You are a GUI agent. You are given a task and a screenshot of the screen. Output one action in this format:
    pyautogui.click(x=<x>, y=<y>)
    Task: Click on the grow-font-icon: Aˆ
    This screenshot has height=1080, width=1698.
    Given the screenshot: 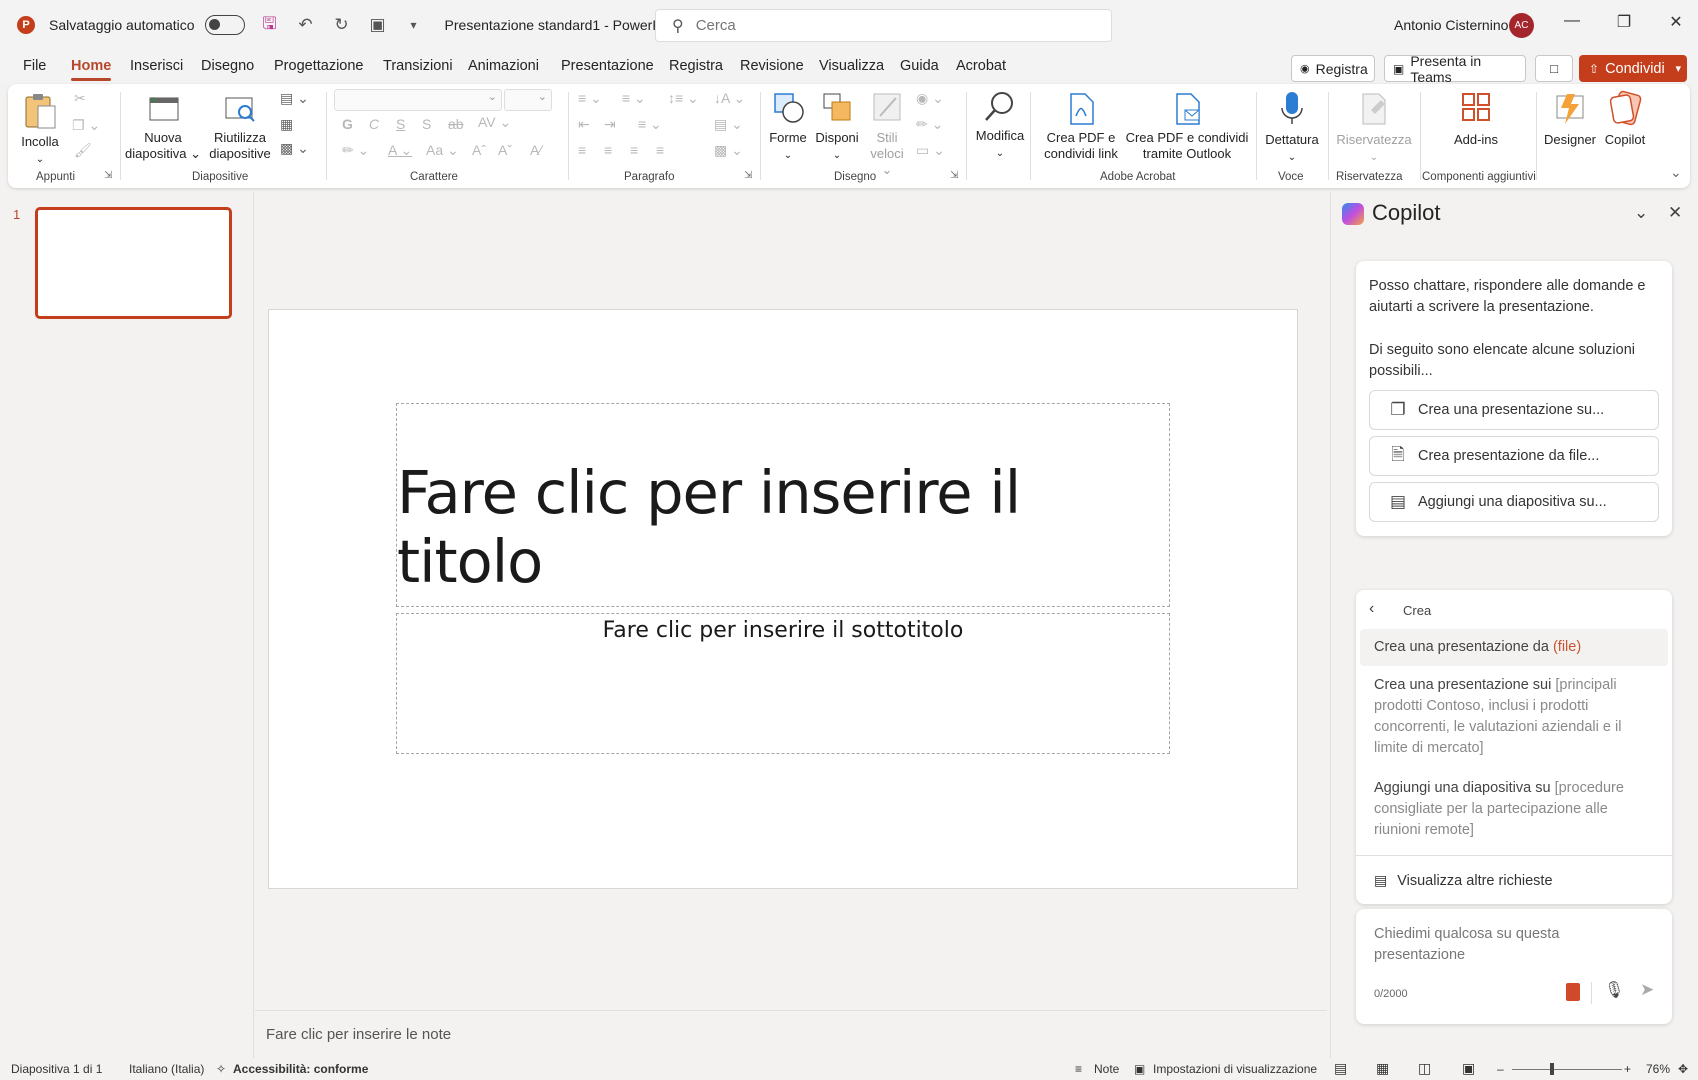 What is the action you would take?
    pyautogui.click(x=479, y=150)
    